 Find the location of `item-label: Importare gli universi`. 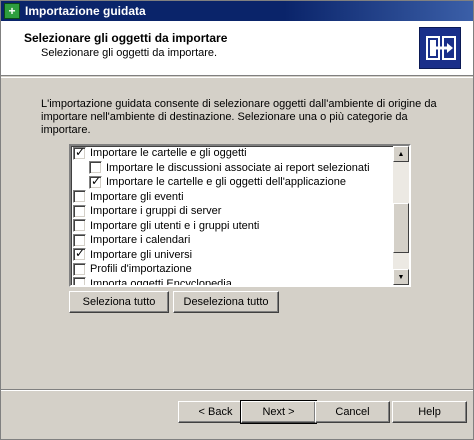

item-label: Importare gli universi is located at coordinates (141, 254).